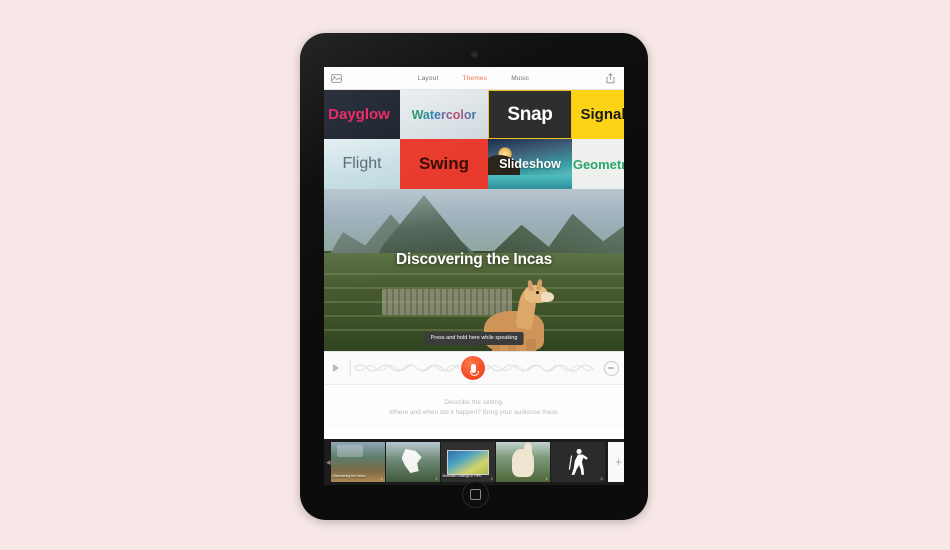 This screenshot has height=550, width=950. Describe the element at coordinates (359, 114) in the screenshot. I see `theme-label-dayglow: Dayglow` at that location.